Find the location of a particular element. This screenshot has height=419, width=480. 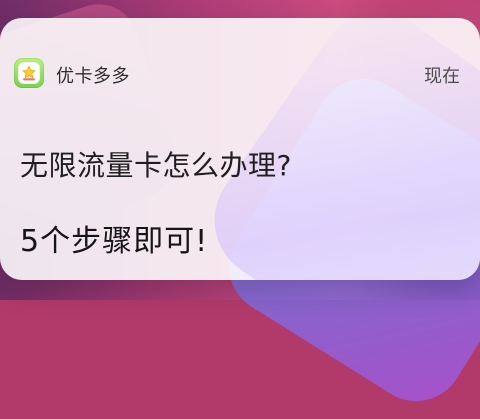

notification-title: 无限流量卡怎么办理? is located at coordinates (156, 165).